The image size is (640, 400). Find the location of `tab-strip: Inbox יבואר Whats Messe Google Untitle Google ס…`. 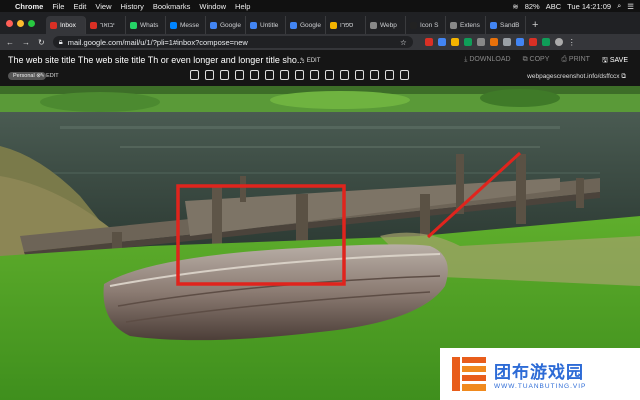

tab-strip: Inbox יבואר Whats Messe Google Untitle Google ס… is located at coordinates (320, 23).